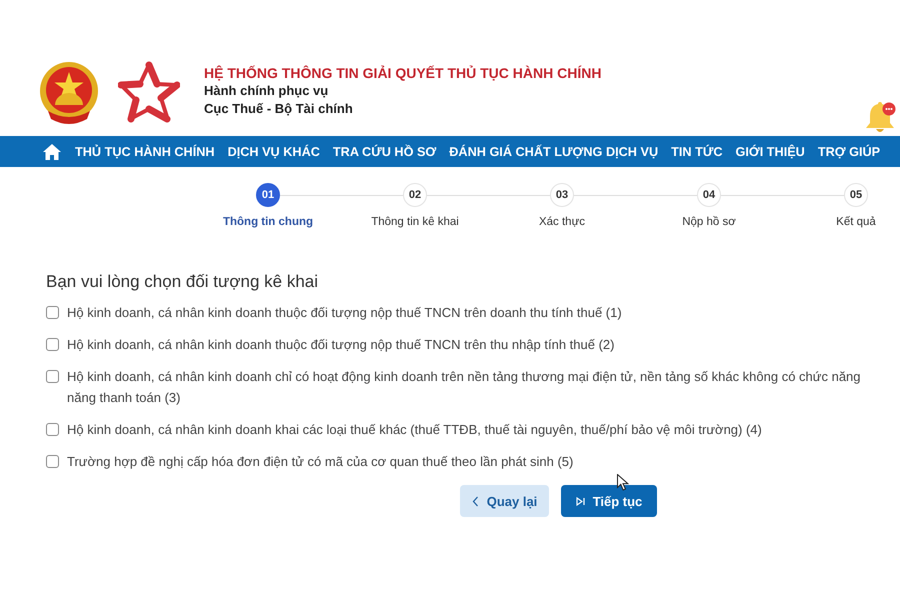 The width and height of the screenshot is (900, 600). What do you see at coordinates (697, 152) in the screenshot?
I see `nav-link: TIN TỨC` at bounding box center [697, 152].